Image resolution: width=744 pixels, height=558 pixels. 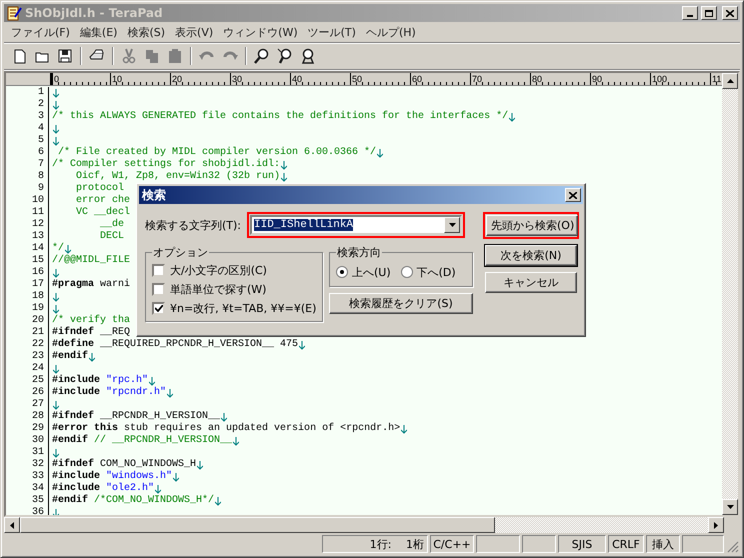 I want to click on clipboard-icon, so click(x=175, y=56).